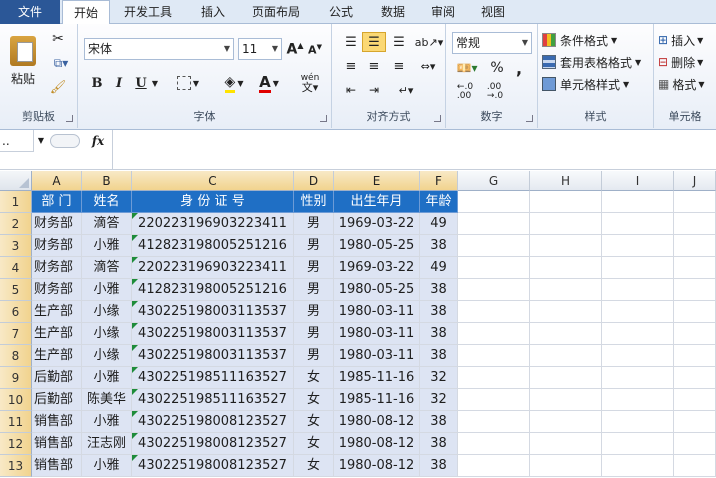 Image resolution: width=716 pixels, height=478 pixels. What do you see at coordinates (439, 202) in the screenshot?
I see `header-cell-age: 年龄` at bounding box center [439, 202].